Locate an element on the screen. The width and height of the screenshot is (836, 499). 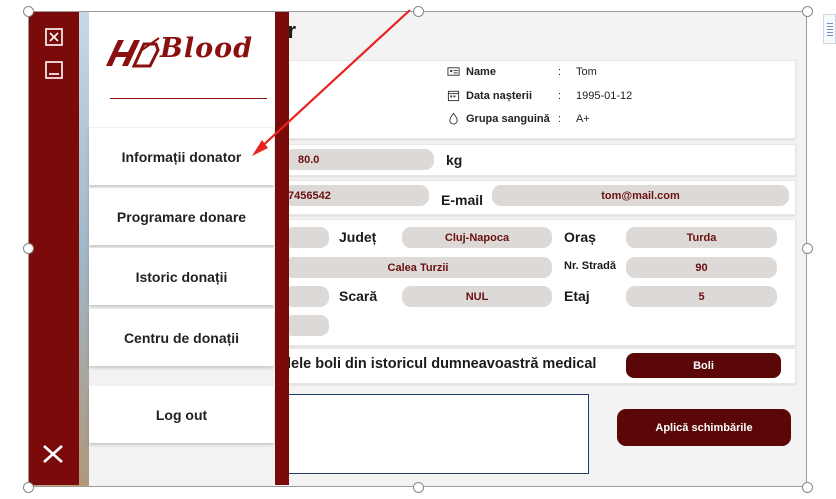
annotation-arrow is located at coordinates (331, 82).